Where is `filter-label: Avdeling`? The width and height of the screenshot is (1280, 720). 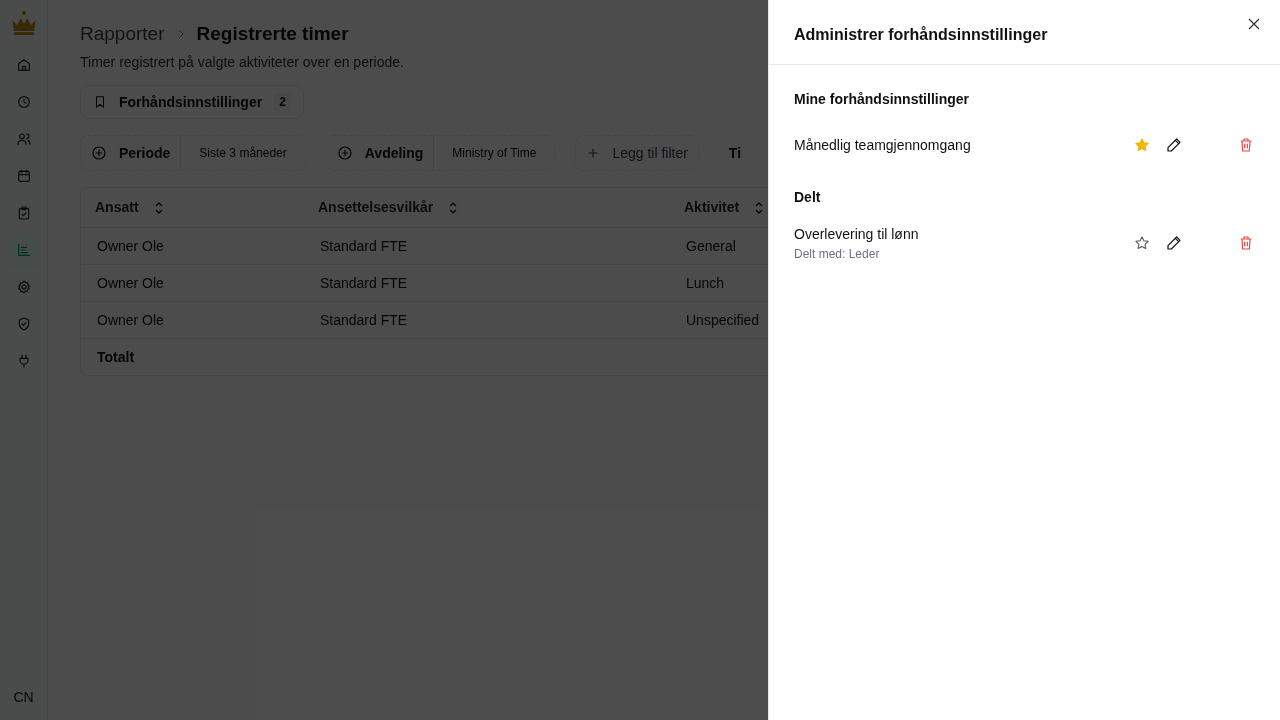
filter-label: Avdeling is located at coordinates (394, 153).